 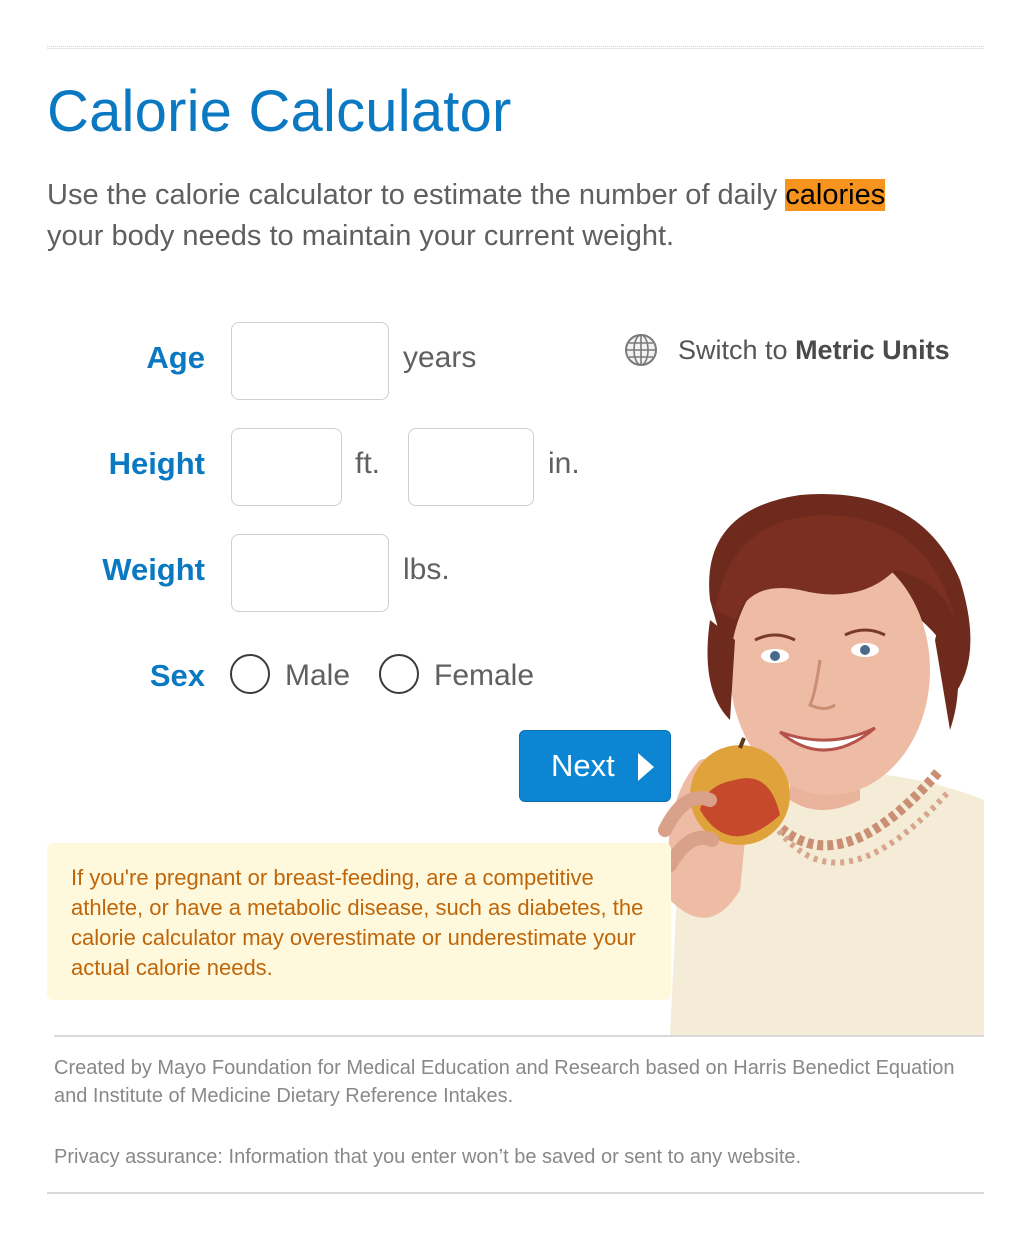 I want to click on switch-metric-label: Metric Units, so click(x=872, y=349).